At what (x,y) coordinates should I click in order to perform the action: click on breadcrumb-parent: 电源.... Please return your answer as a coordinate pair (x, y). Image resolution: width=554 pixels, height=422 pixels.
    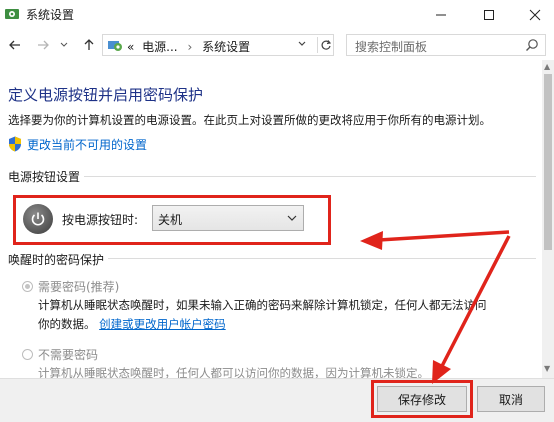
    Looking at the image, I should click on (159, 47).